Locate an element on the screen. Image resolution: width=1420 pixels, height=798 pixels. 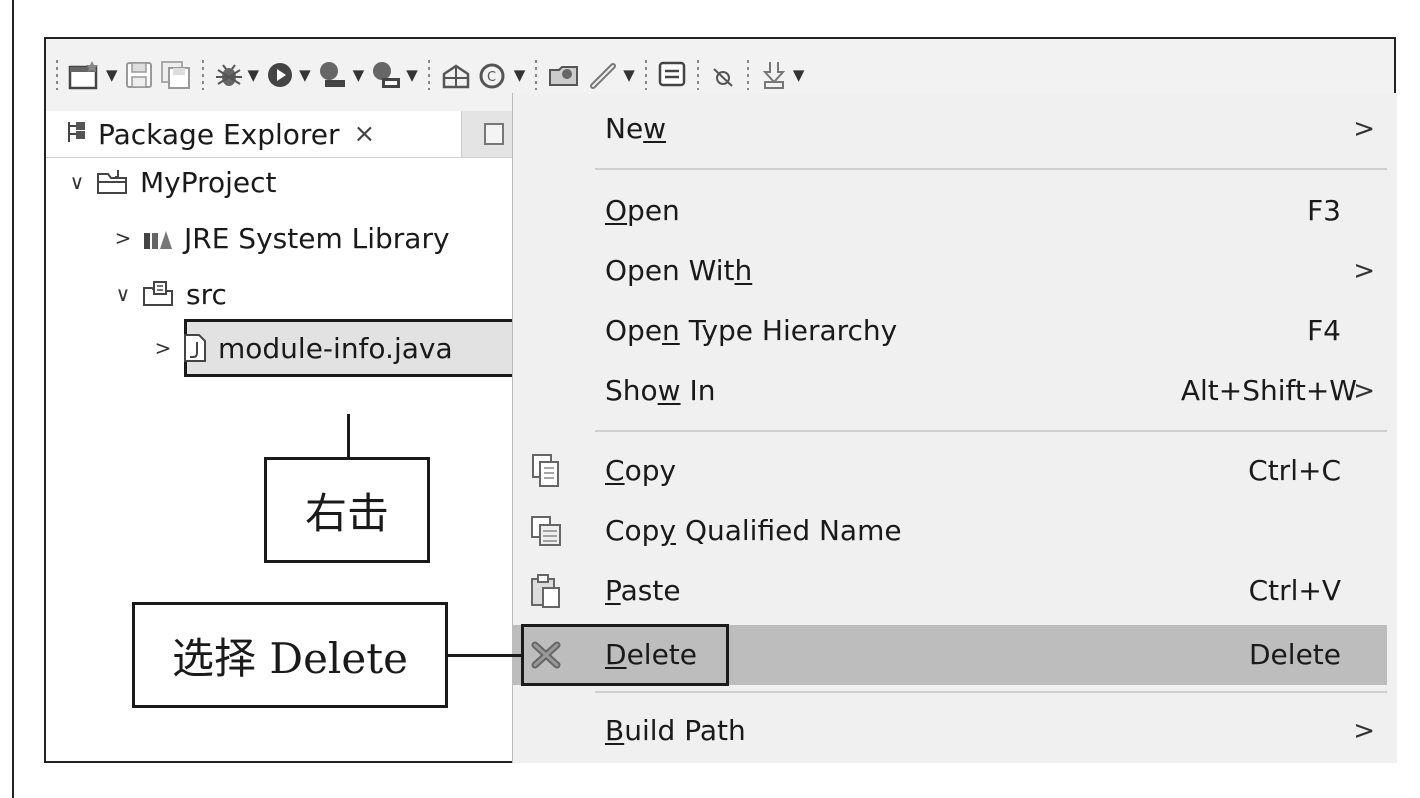
paste-icon is located at coordinates (546, 591).